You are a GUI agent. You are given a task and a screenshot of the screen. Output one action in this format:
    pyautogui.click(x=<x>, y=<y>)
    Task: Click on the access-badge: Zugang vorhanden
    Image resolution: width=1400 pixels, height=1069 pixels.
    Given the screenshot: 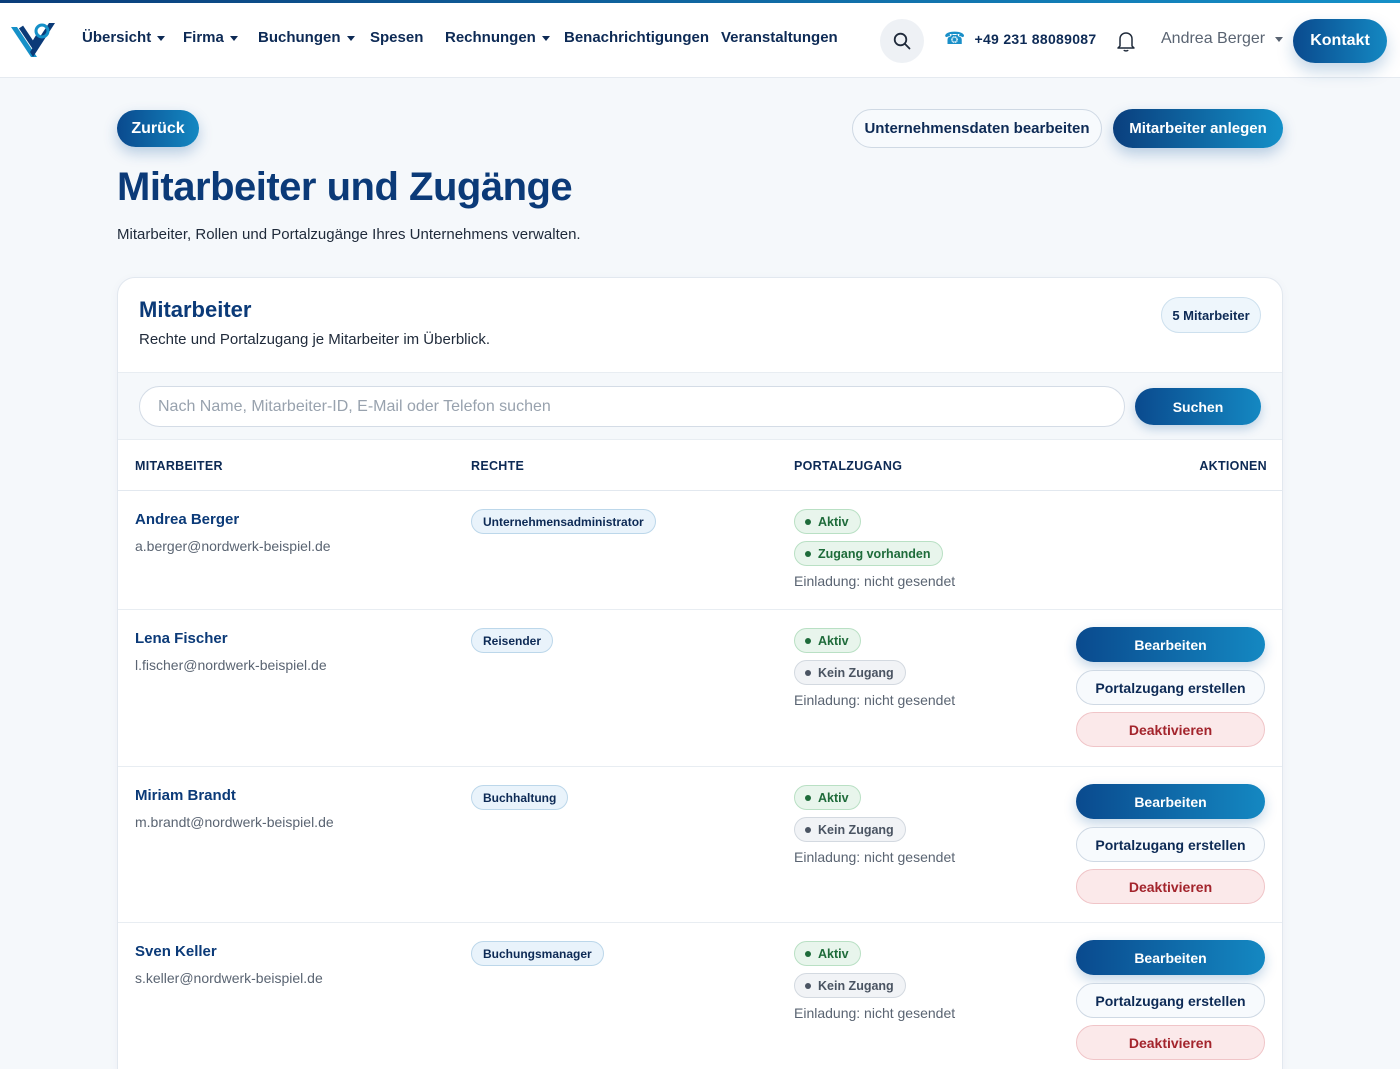 What is the action you would take?
    pyautogui.click(x=868, y=553)
    